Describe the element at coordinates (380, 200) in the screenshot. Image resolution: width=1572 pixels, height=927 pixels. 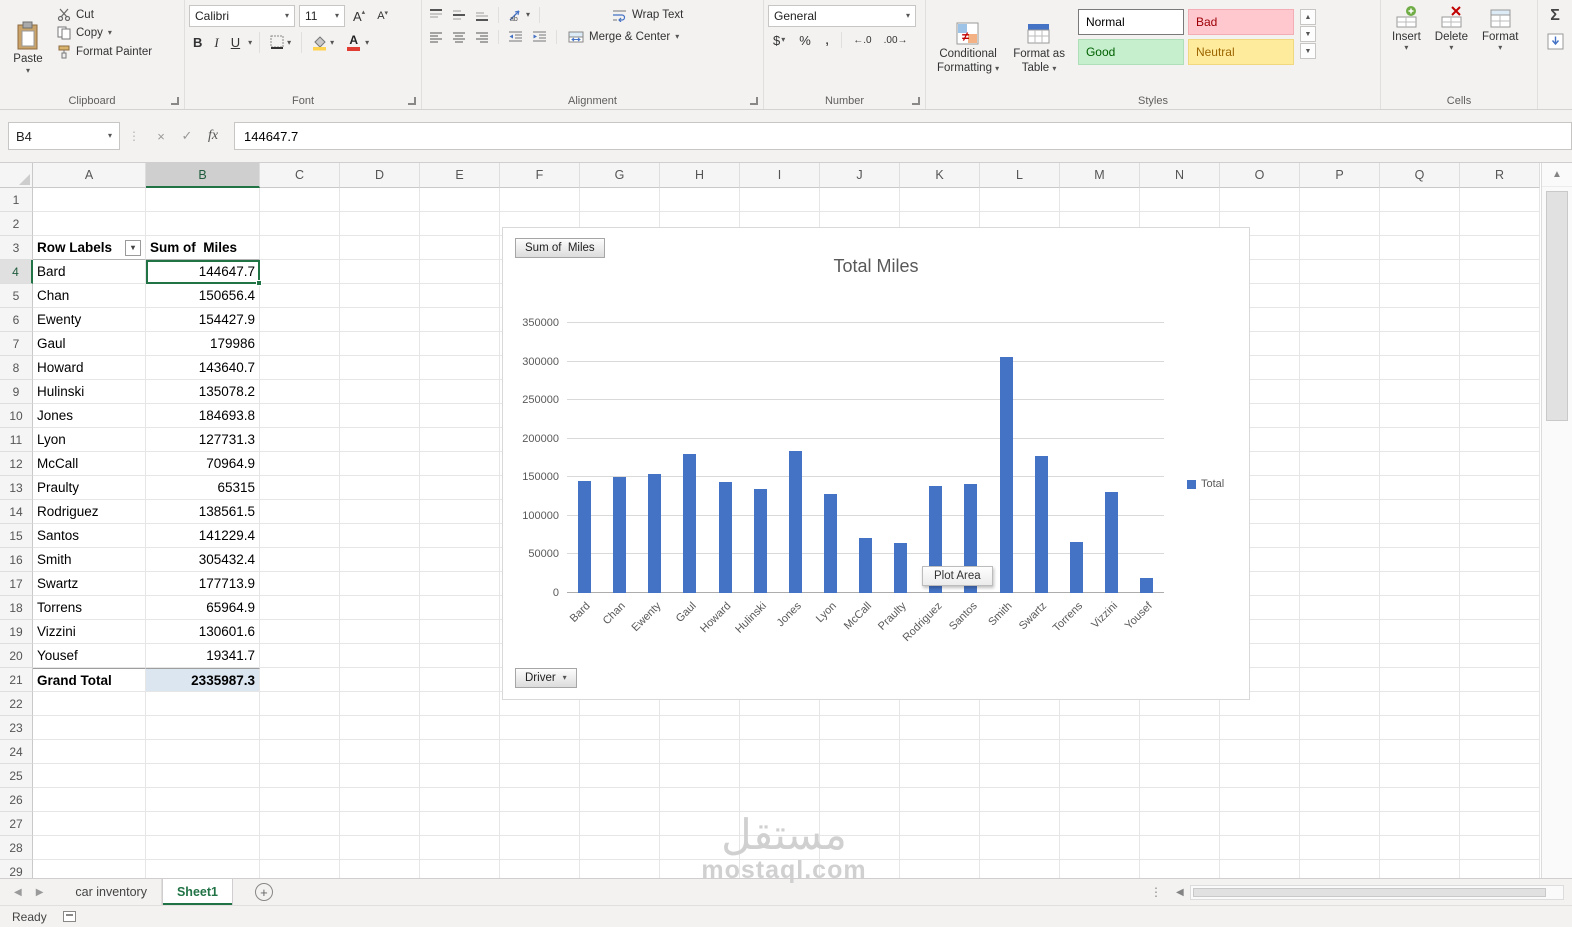
I see `cell-D1` at that location.